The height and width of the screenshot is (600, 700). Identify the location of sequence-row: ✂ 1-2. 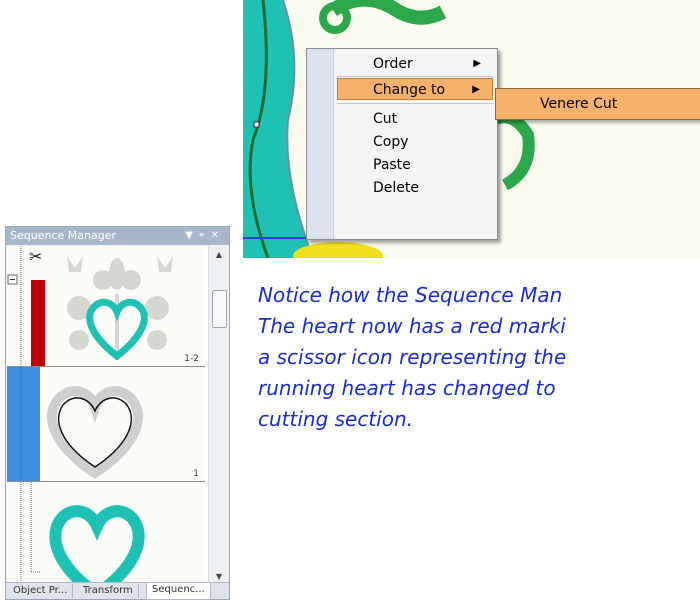
(106, 306).